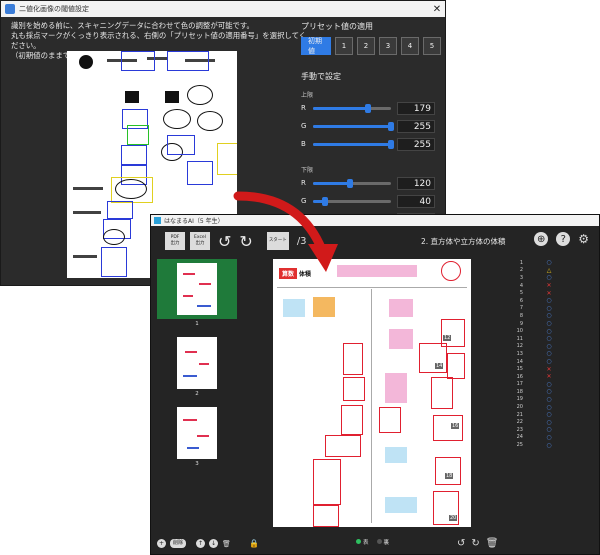 The image size is (600, 555). What do you see at coordinates (201, 543) in the screenshot?
I see `move-up-icon: ↑` at bounding box center [201, 543].